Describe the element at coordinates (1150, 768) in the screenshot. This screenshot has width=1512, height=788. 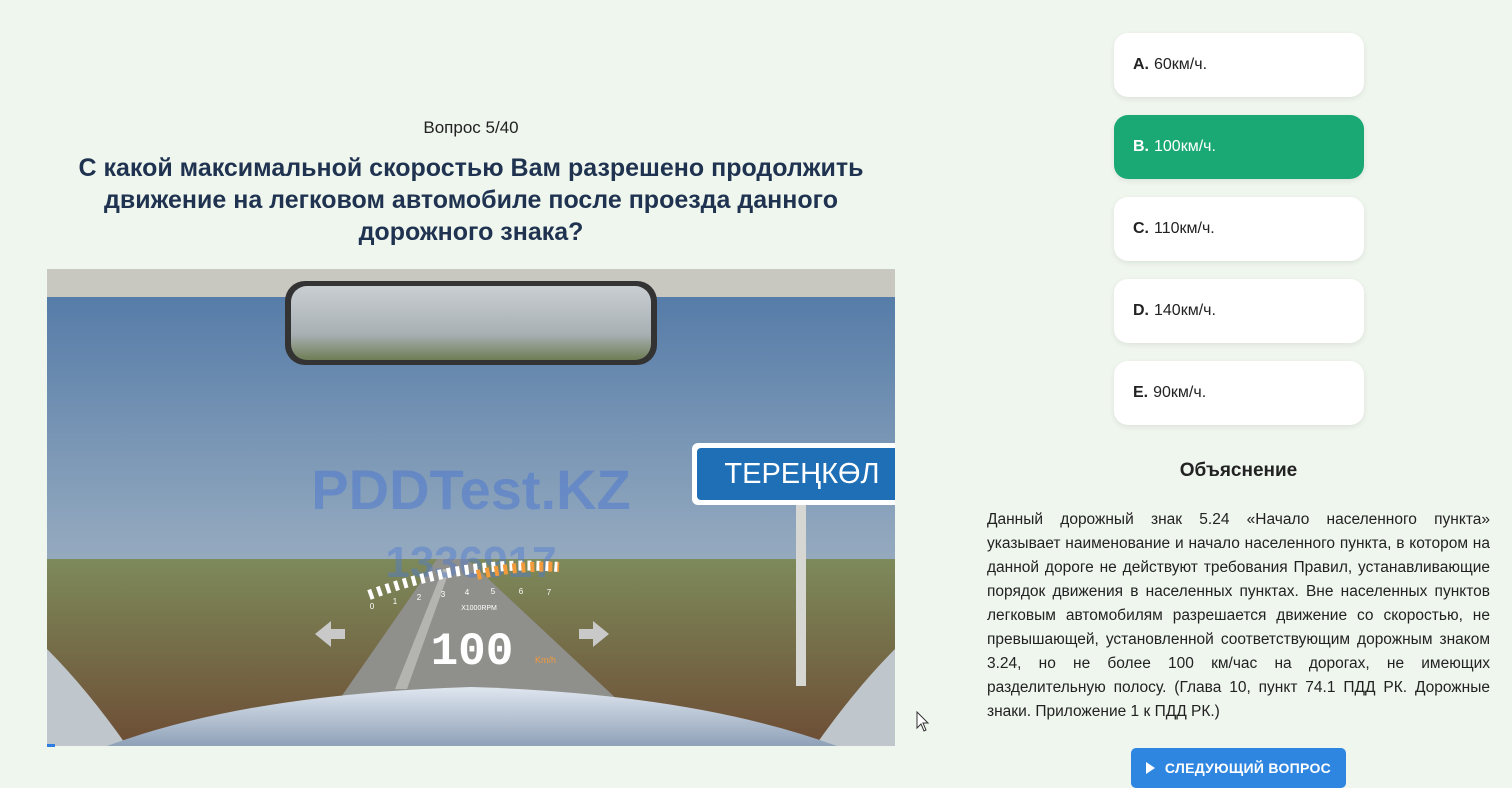
I see `play-icon` at that location.